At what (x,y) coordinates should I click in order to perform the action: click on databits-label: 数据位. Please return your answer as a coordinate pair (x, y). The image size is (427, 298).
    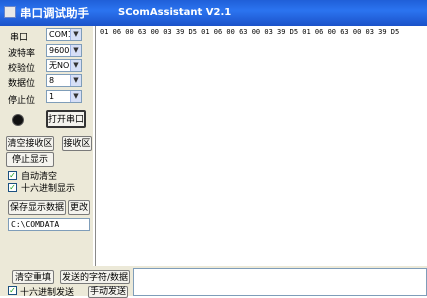
    Looking at the image, I should click on (22, 84).